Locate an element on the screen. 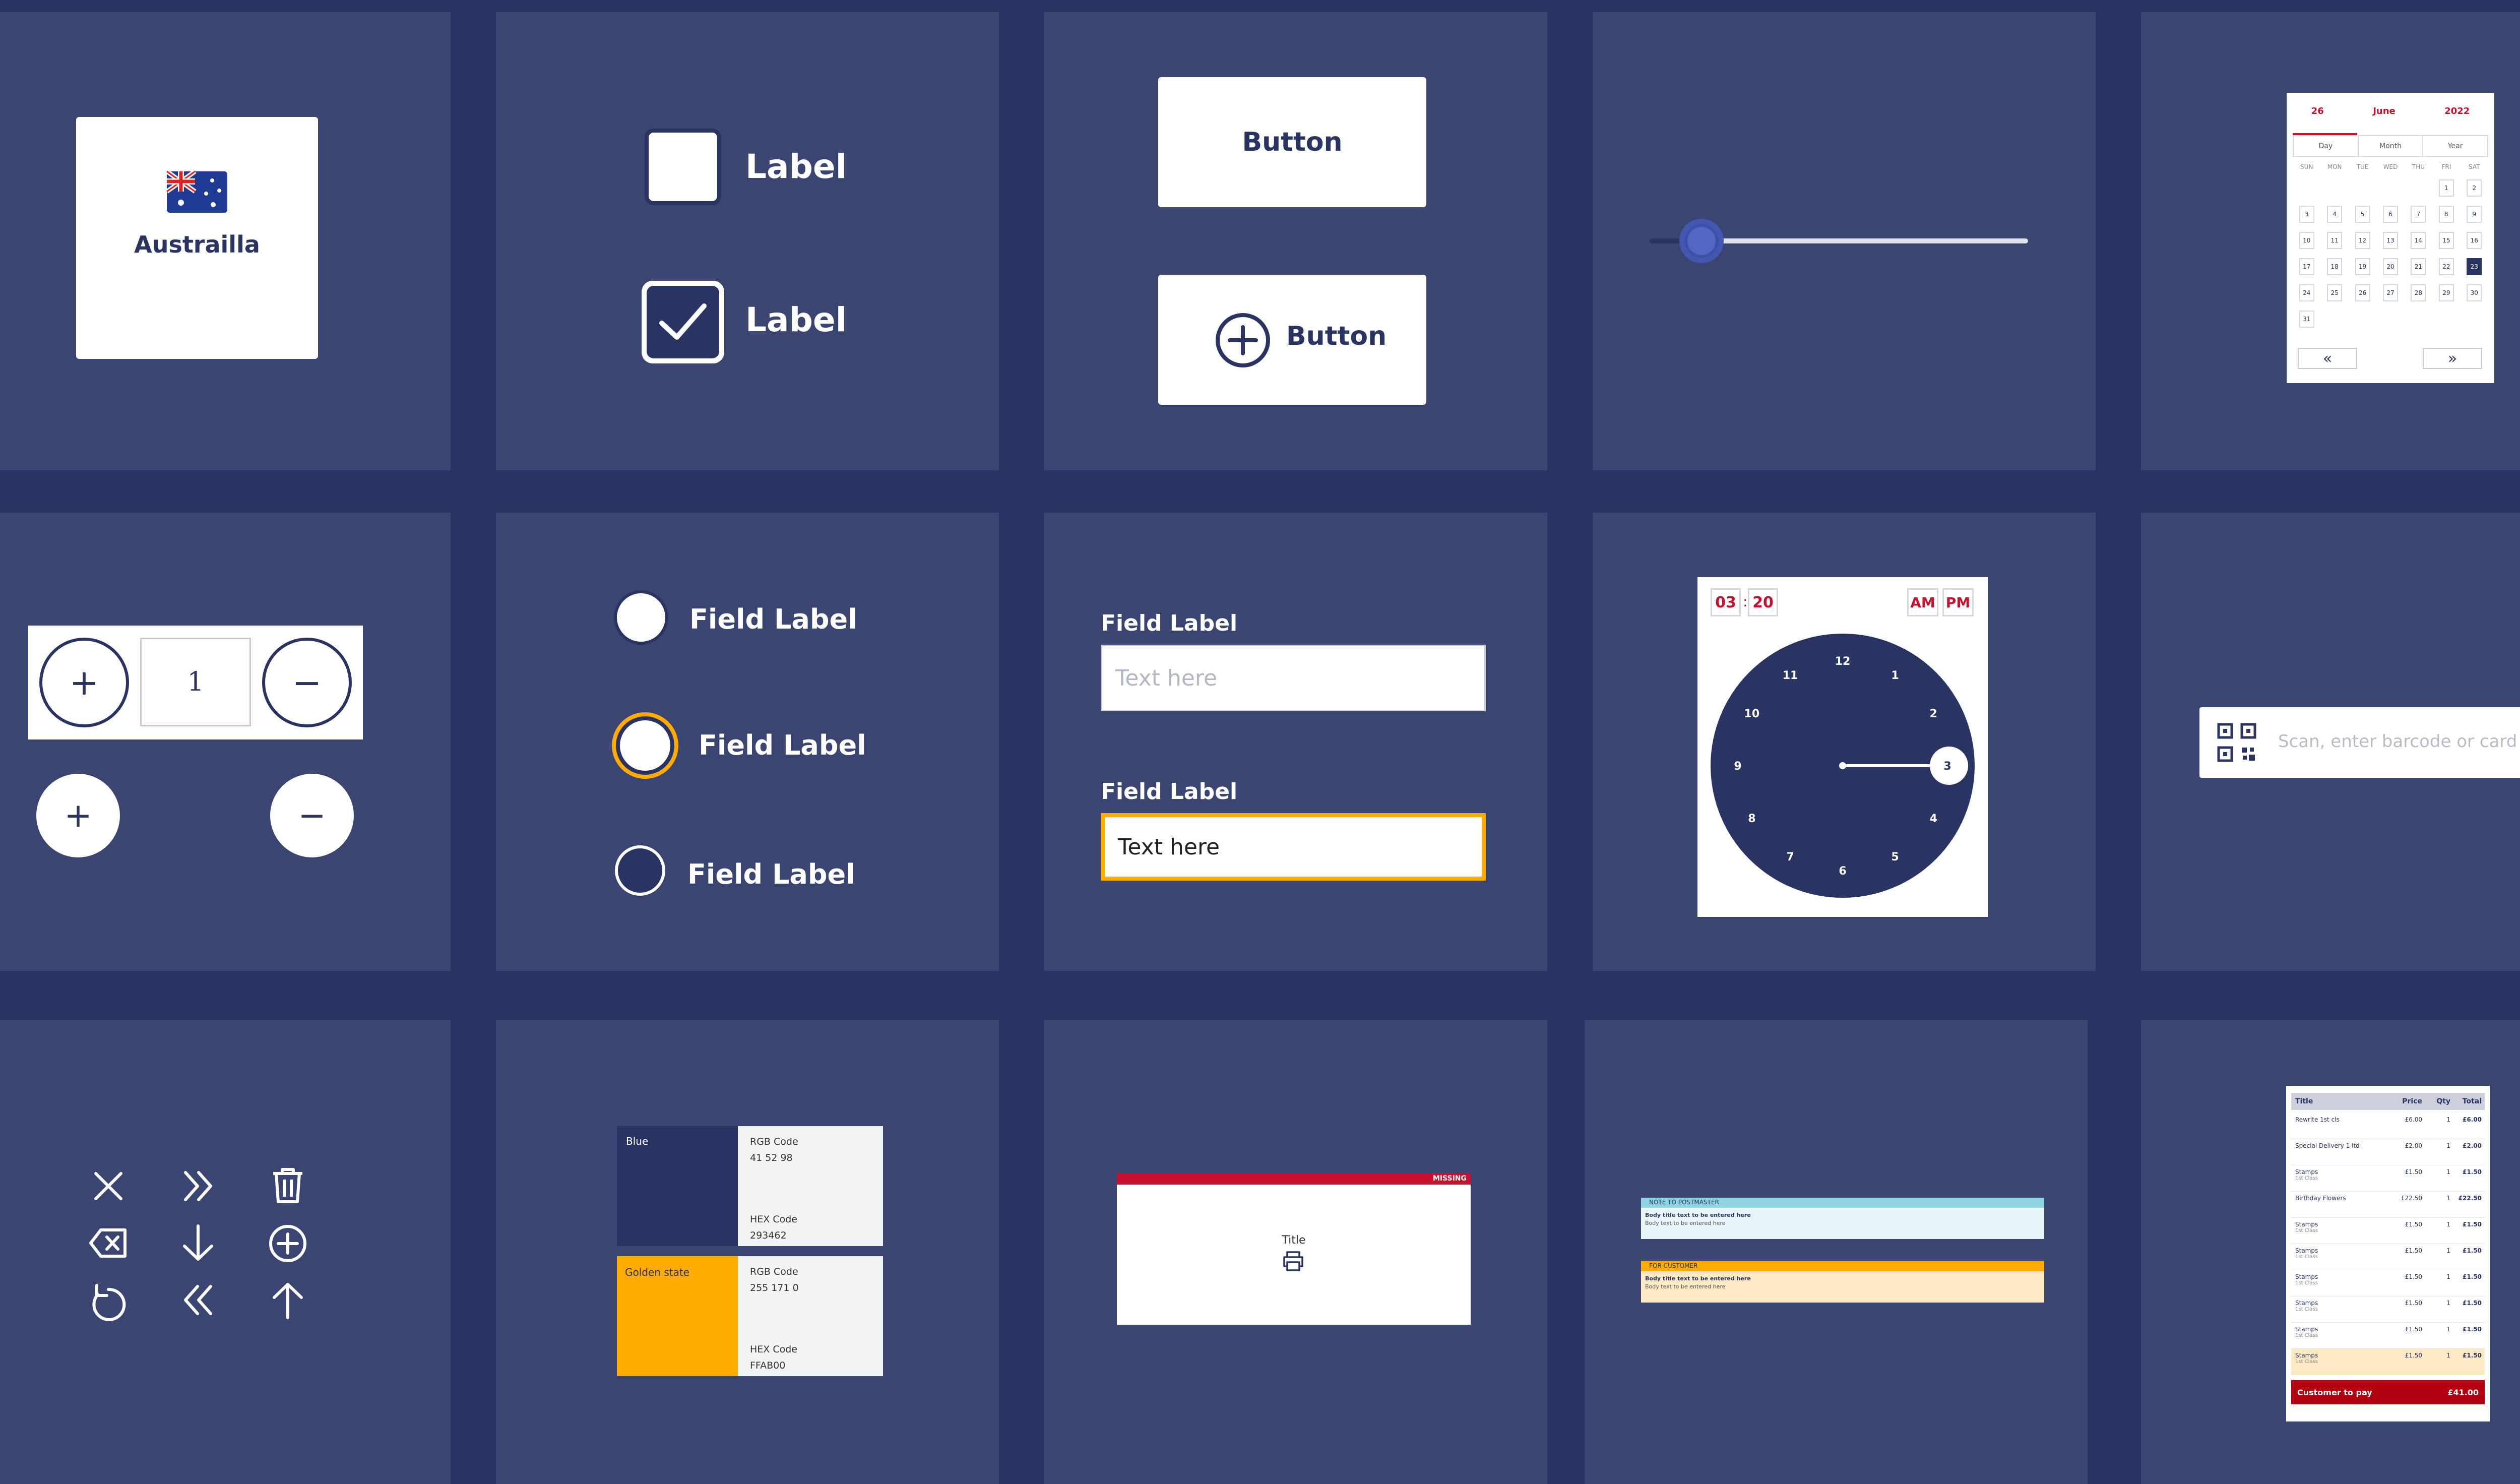 The height and width of the screenshot is (1484, 2520). double-chevron-left-icon is located at coordinates (198, 1300).